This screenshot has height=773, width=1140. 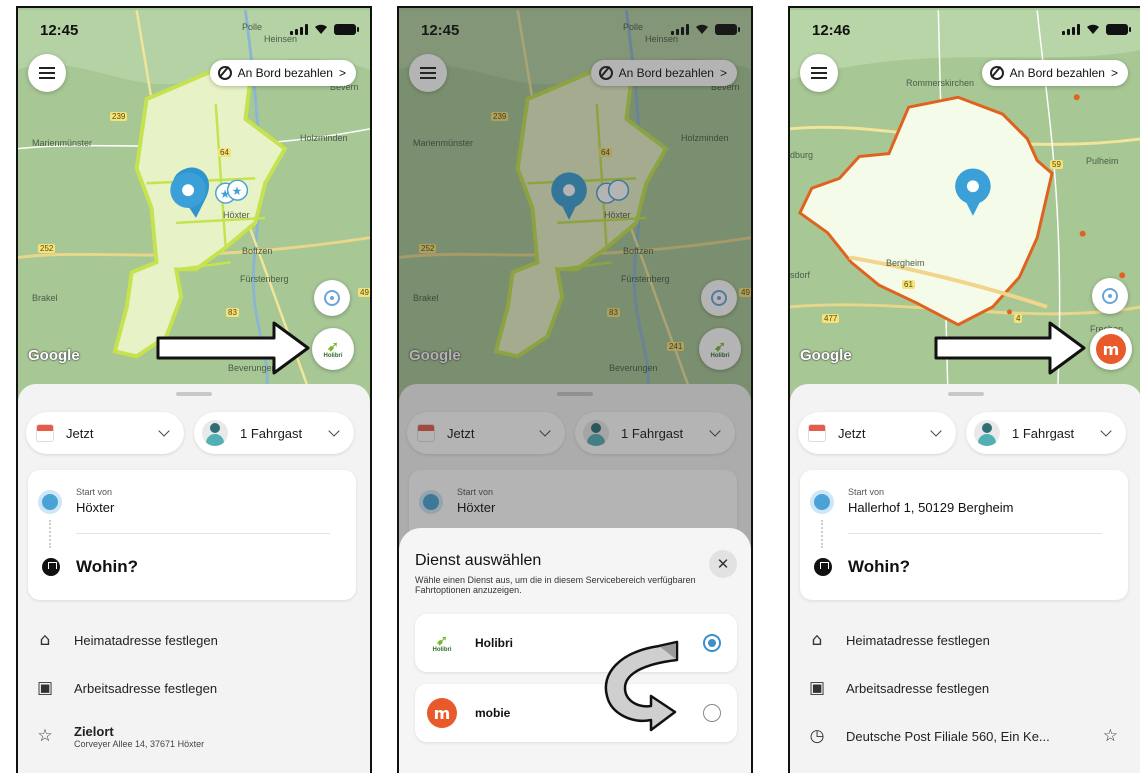 I want to click on clock-icon: ◷, so click(x=817, y=736).